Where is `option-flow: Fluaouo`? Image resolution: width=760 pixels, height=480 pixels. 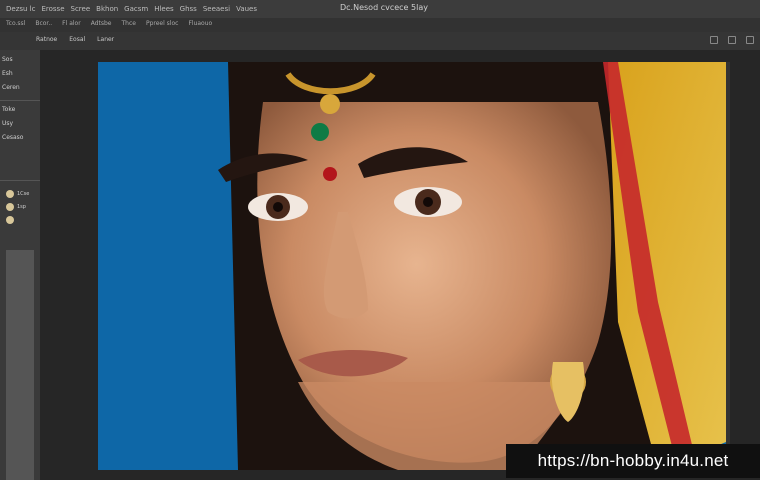
option-flow: Fluaouo is located at coordinates (200, 23).